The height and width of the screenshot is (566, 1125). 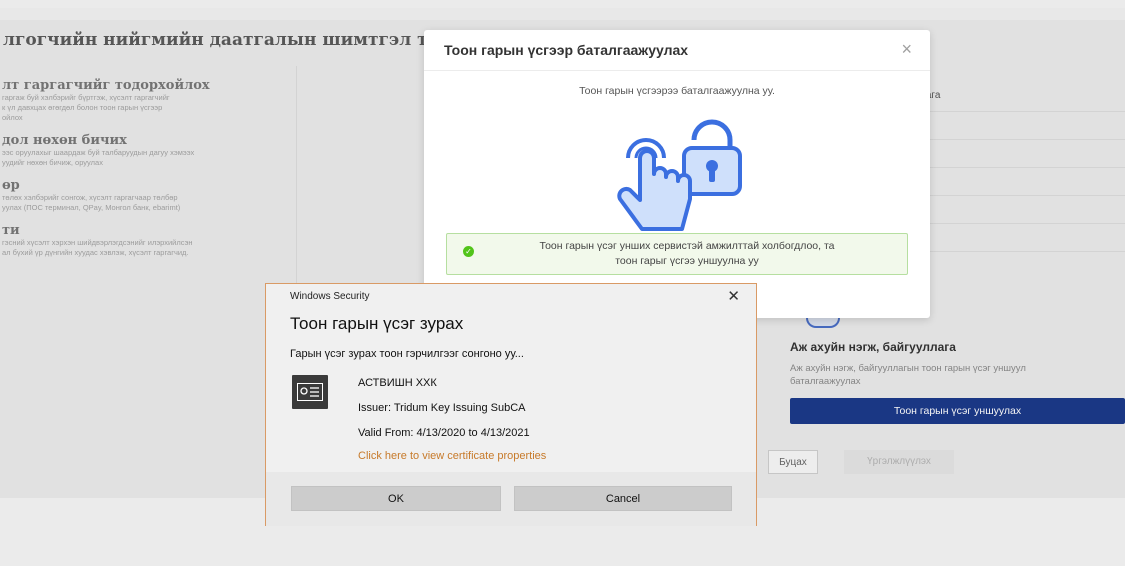 What do you see at coordinates (310, 392) in the screenshot?
I see `certificate-icon` at bounding box center [310, 392].